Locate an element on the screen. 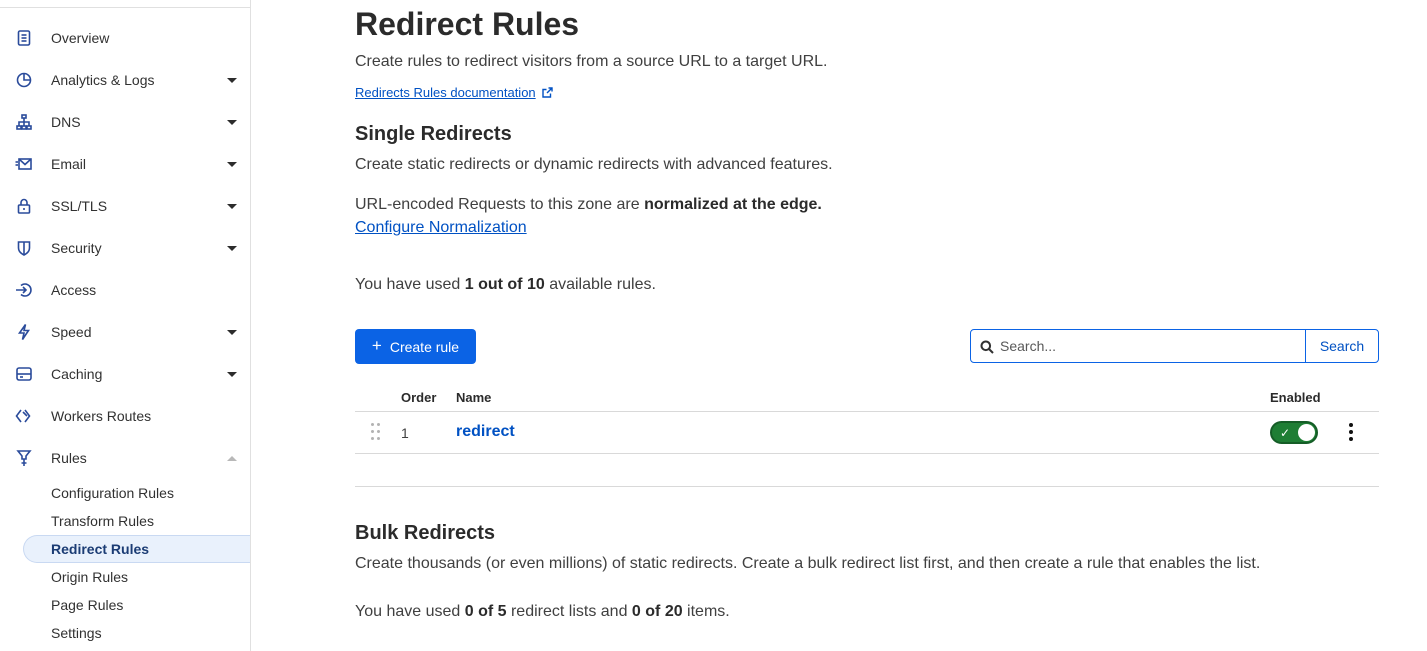 This screenshot has height=651, width=1427. column-header-enabled: Enabled is located at coordinates (1295, 397).